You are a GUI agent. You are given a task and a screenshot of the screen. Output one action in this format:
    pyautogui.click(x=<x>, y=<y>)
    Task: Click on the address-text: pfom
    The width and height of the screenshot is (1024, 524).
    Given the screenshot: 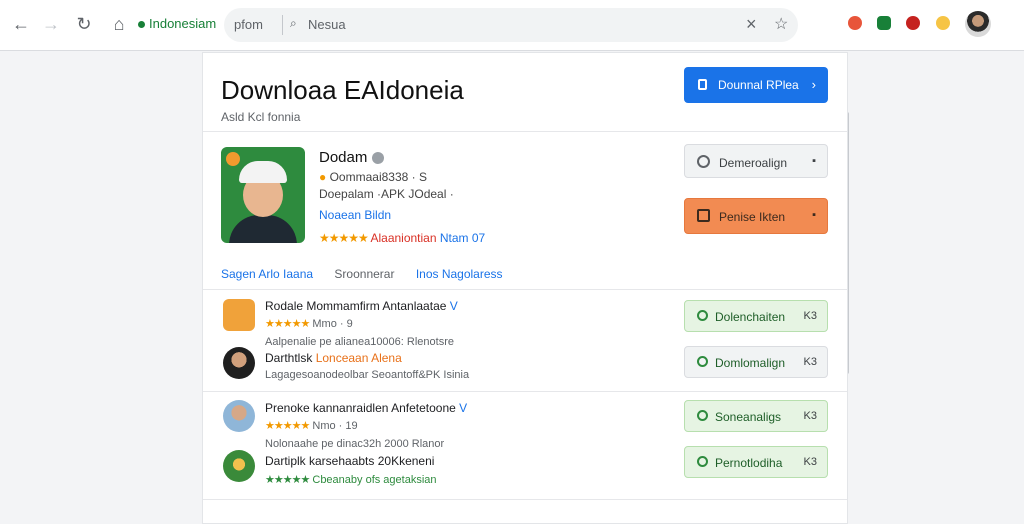 What is the action you would take?
    pyautogui.click(x=248, y=24)
    